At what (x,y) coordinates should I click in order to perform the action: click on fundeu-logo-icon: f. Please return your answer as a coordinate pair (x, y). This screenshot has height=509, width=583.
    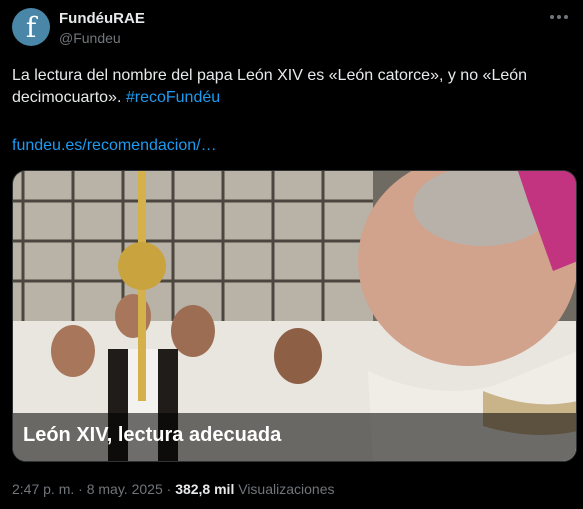
    Looking at the image, I should click on (31, 27).